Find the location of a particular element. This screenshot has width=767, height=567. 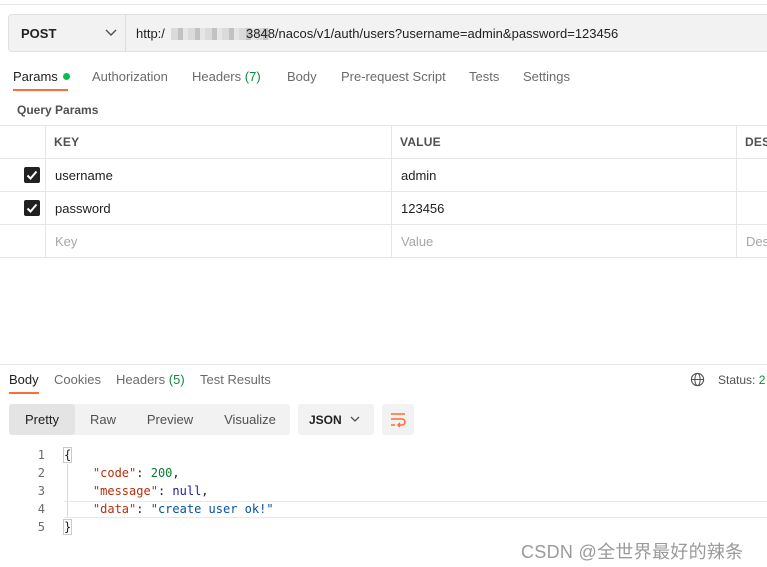

line-number: 4 is located at coordinates (41, 509).